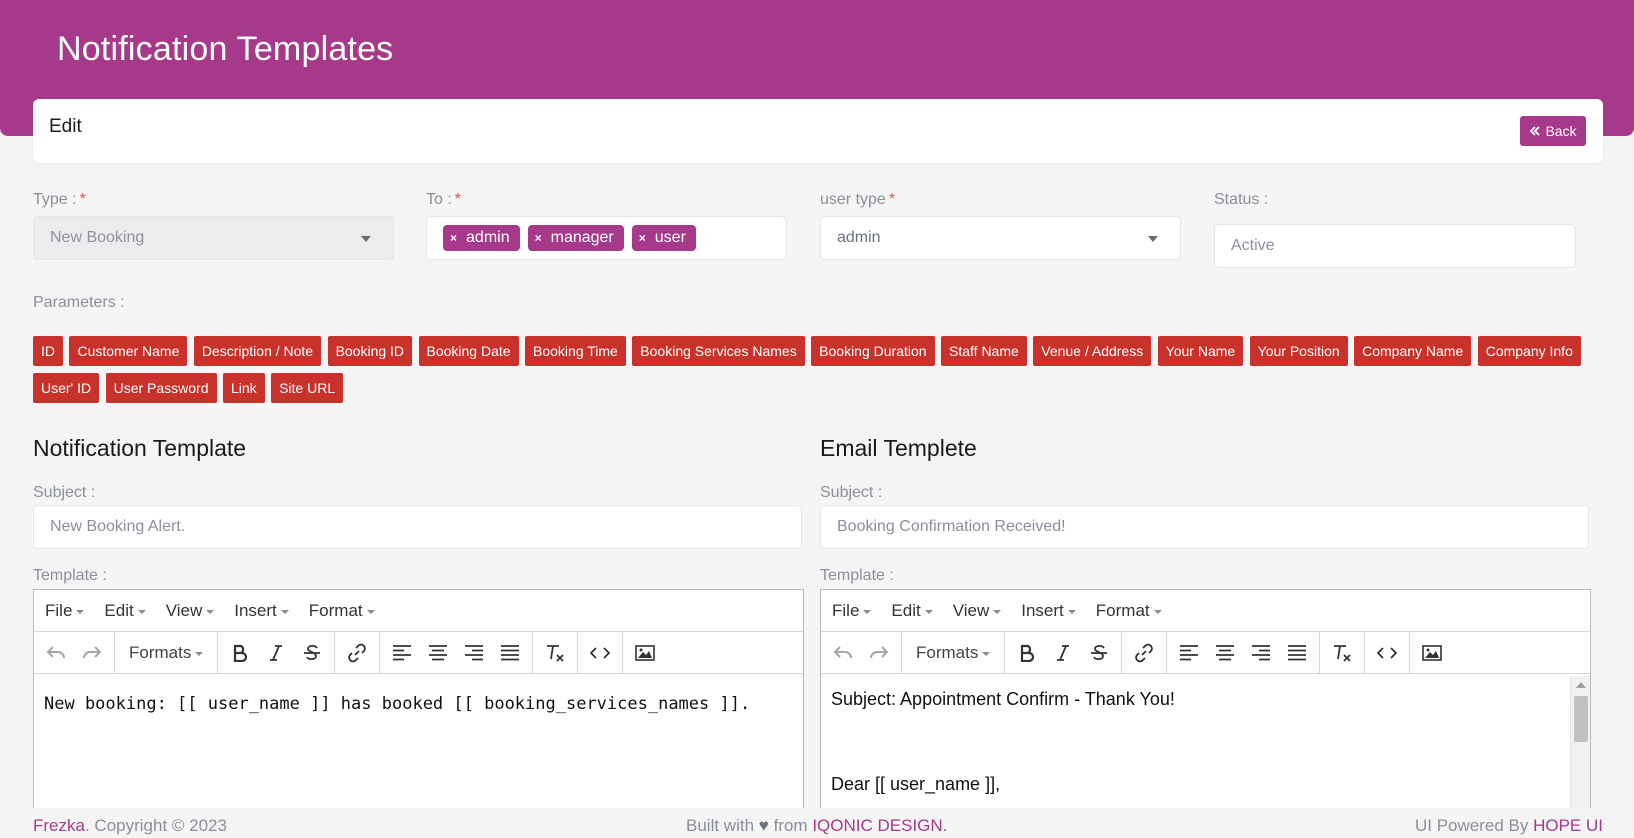  I want to click on param-tag: Booking ID, so click(370, 351).